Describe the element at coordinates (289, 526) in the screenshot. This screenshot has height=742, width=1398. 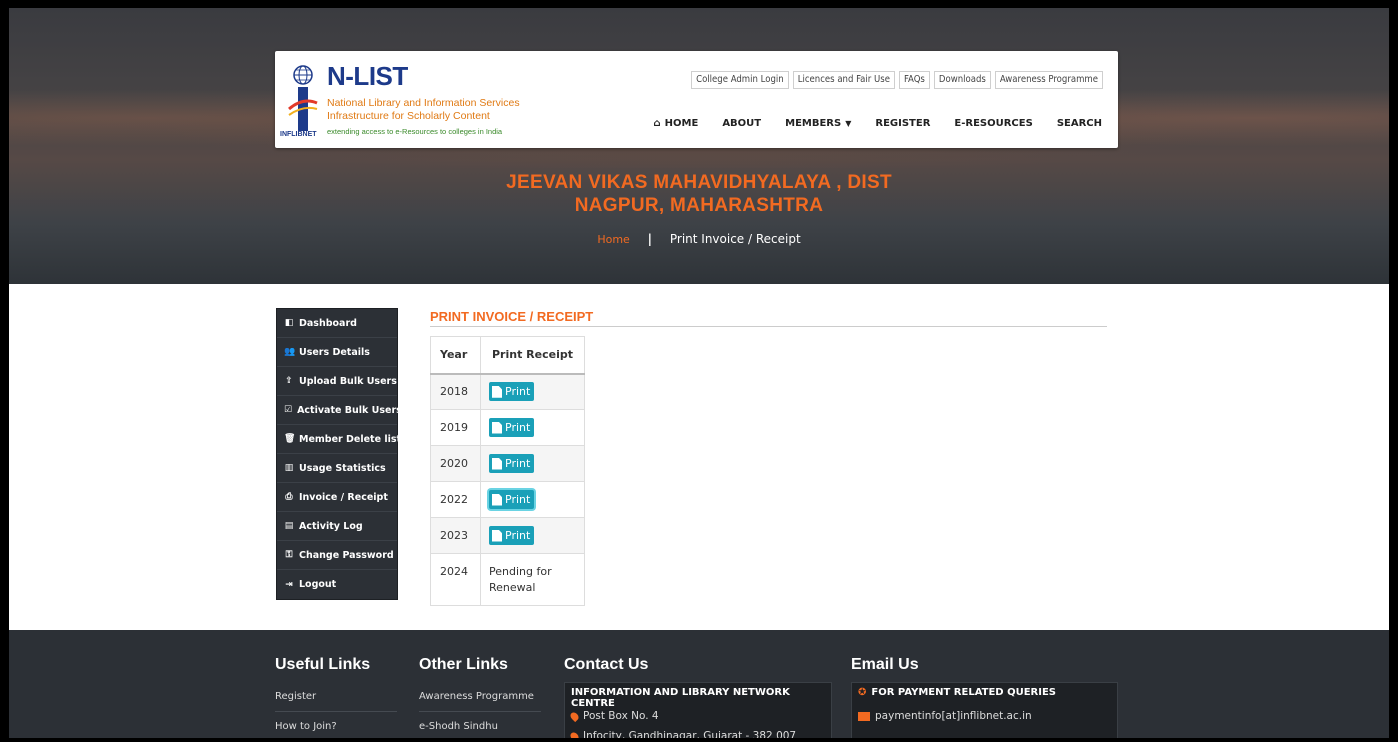
I see `list-icon: ▤` at that location.